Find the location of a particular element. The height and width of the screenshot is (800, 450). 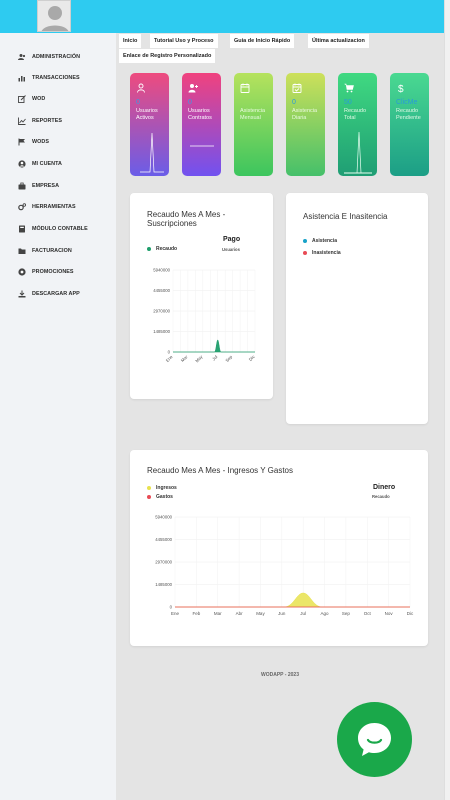

card-title: Asistencia Mensual is located at coordinates (253, 114).